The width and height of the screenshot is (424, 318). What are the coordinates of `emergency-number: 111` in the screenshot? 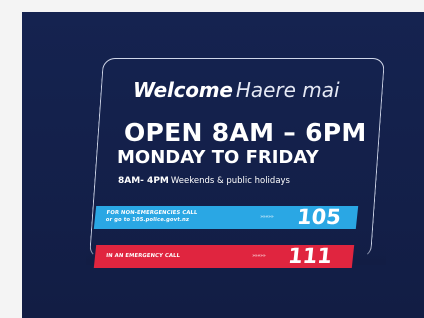 It's located at (310, 256).